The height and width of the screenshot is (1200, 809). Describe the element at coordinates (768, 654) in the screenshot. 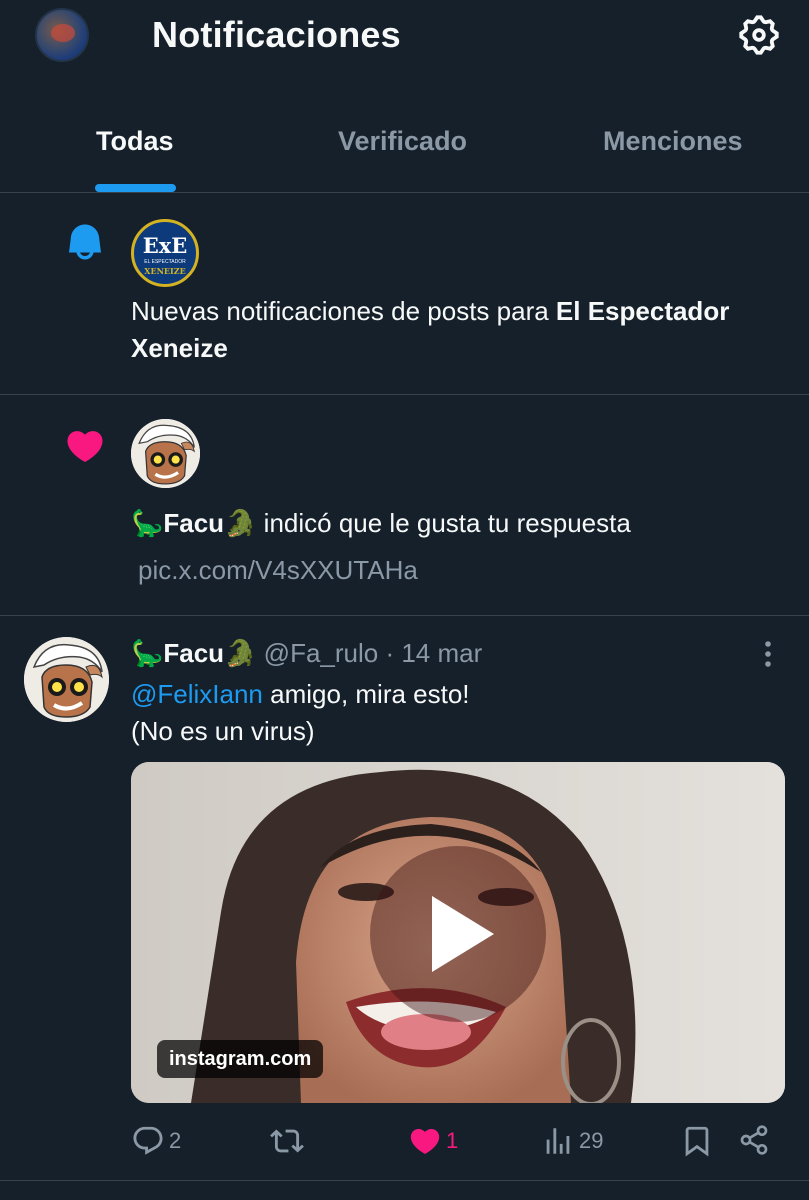

I see `more-options-icon` at that location.